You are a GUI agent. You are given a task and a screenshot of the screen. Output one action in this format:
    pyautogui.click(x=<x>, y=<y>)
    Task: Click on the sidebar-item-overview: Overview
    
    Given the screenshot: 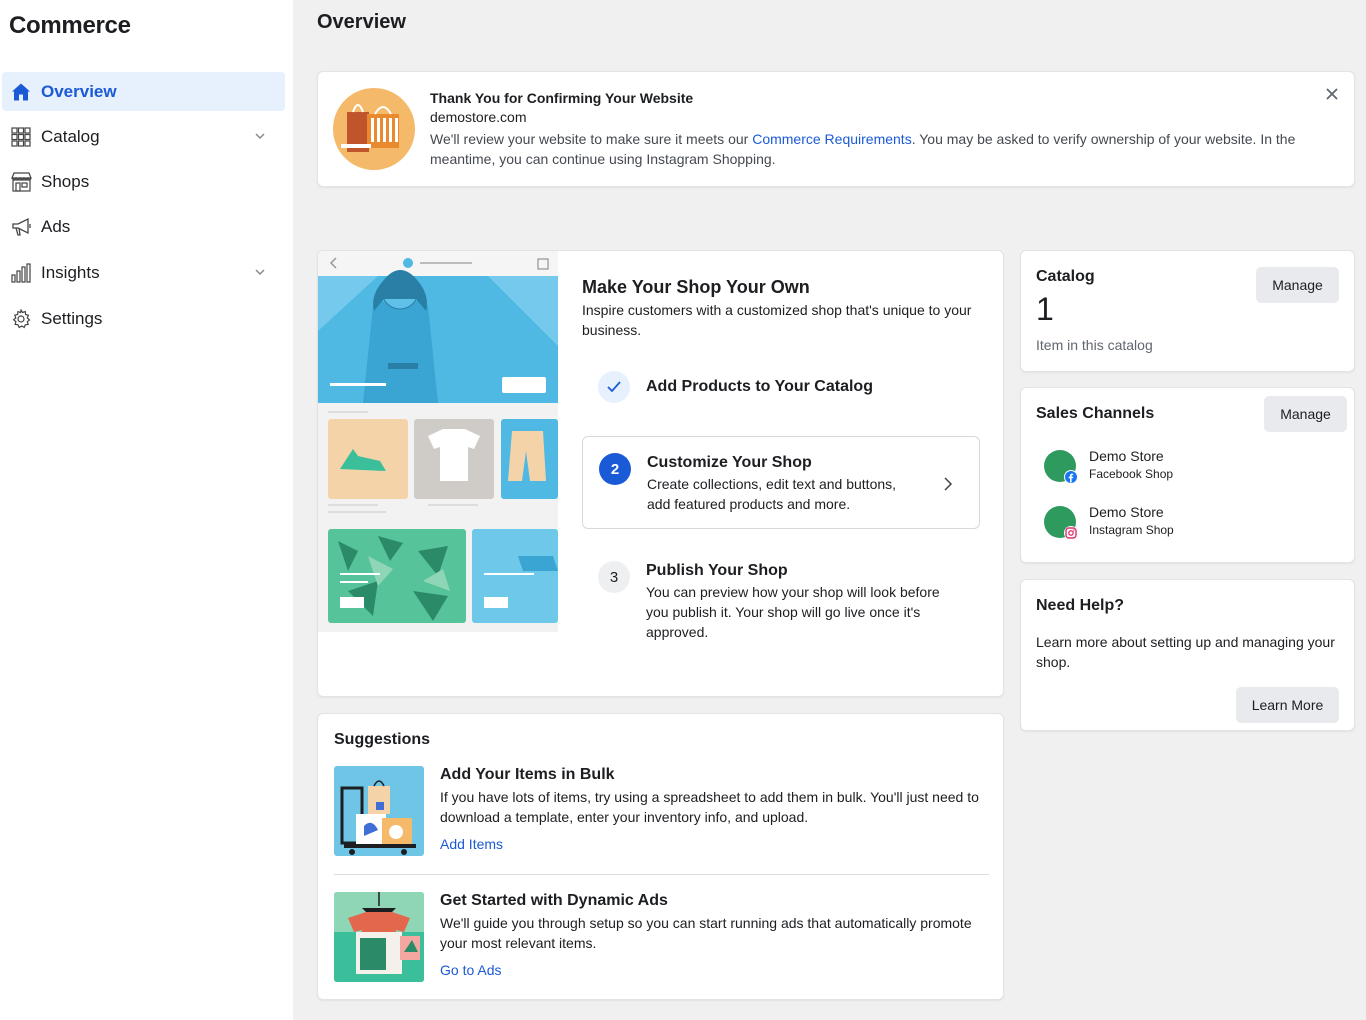 What is the action you would take?
    pyautogui.click(x=143, y=91)
    